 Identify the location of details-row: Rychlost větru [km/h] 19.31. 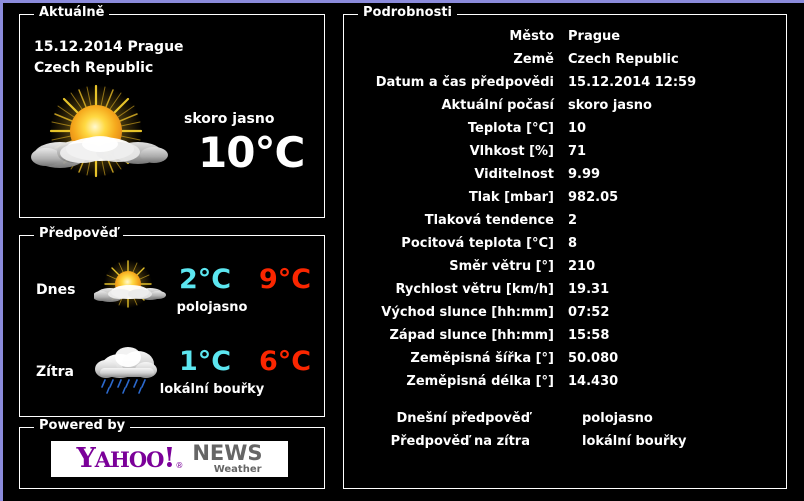
(565, 289).